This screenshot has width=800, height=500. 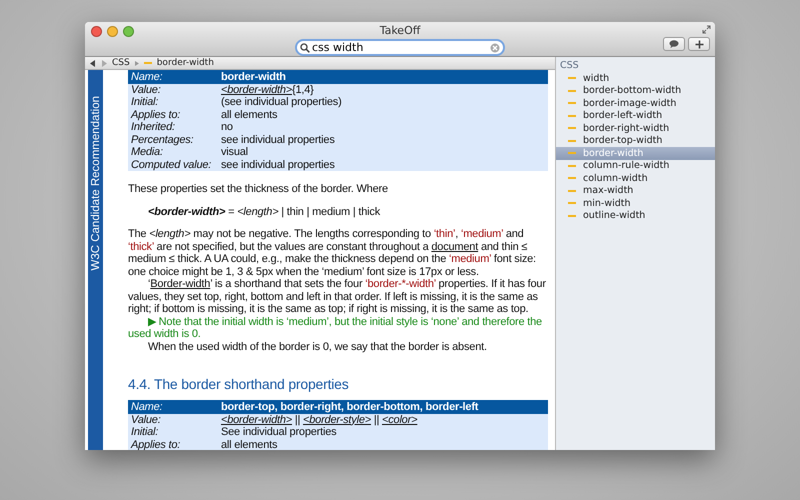 I want to click on paragraph: The <length> may not be negative. The lengths corresponding to ‘thin’, ‘medium’ and ‘thick’ are not specified, but the values are constant throughout a document and thin ≤ medium ≤ thick. A UA could, e.g., make the thickness depend on the ‘medium’ font size: one choice might be 1, 3 & 5px when the ‘medium’ font size is 17px or less., so click(x=332, y=253).